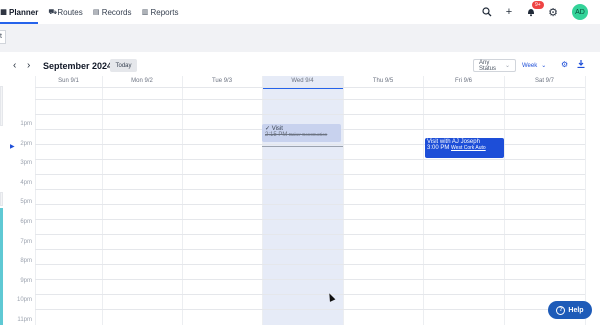 This screenshot has width=600, height=325. I want to click on search-icon, so click(487, 12).